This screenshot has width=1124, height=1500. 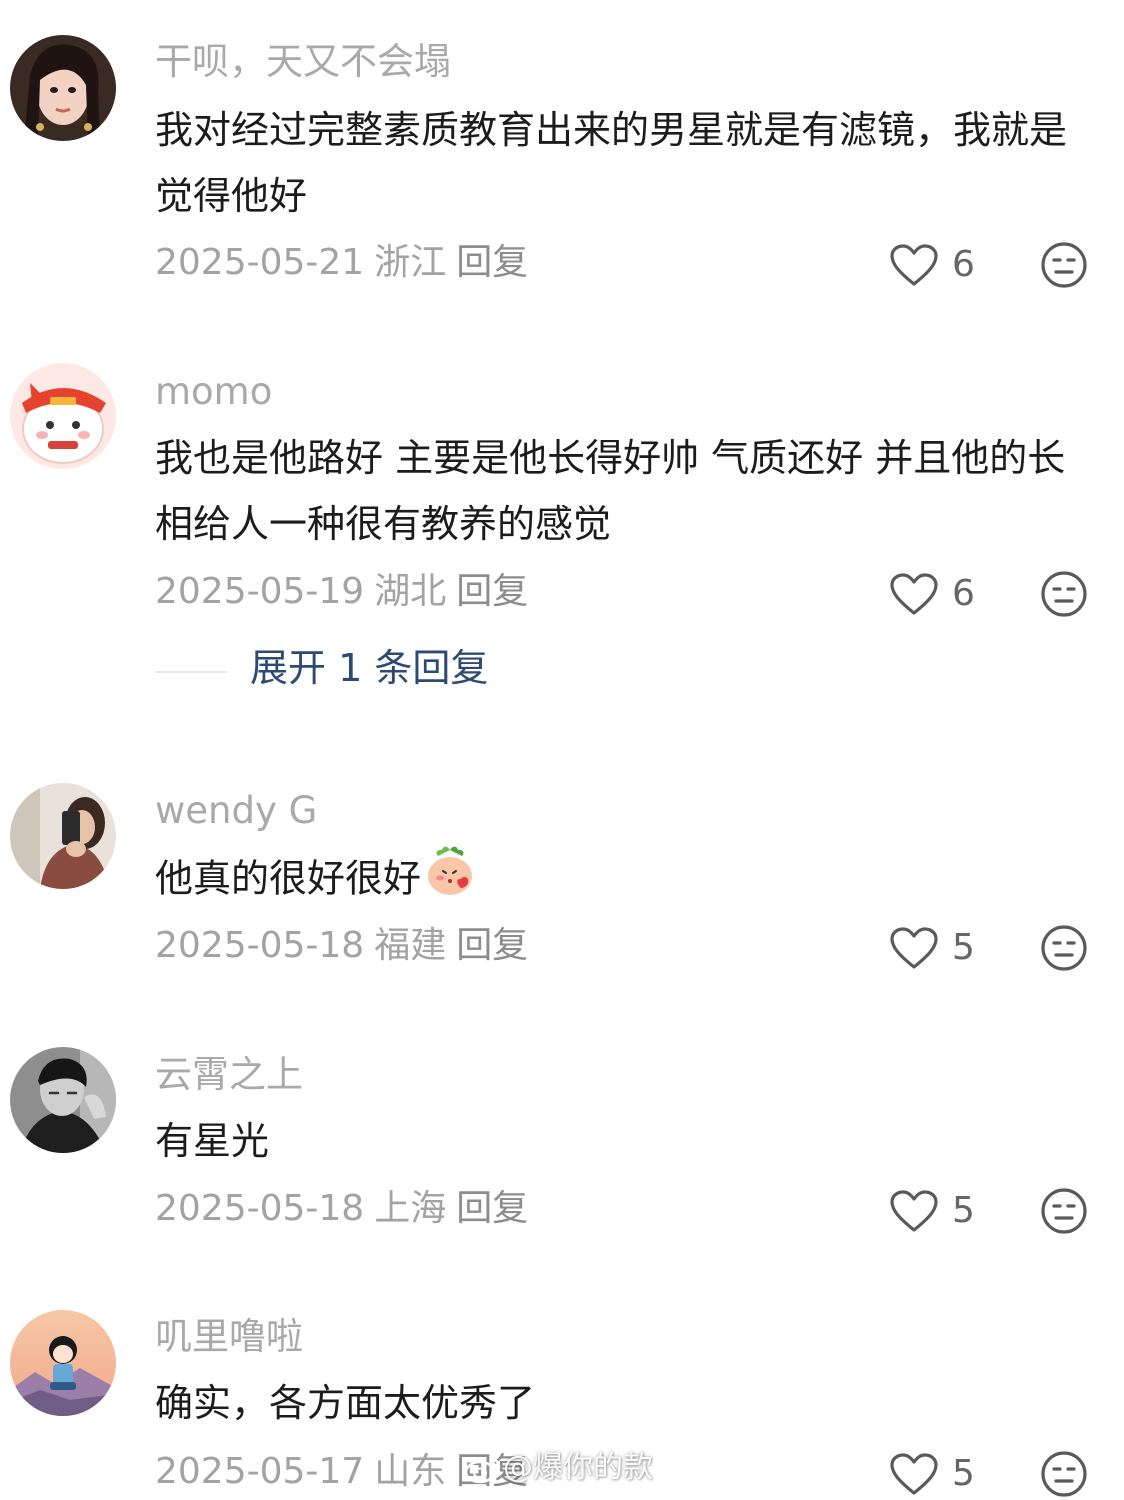 I want to click on comment-meta: 2025-05-19 湖北 回复, so click(x=346, y=592).